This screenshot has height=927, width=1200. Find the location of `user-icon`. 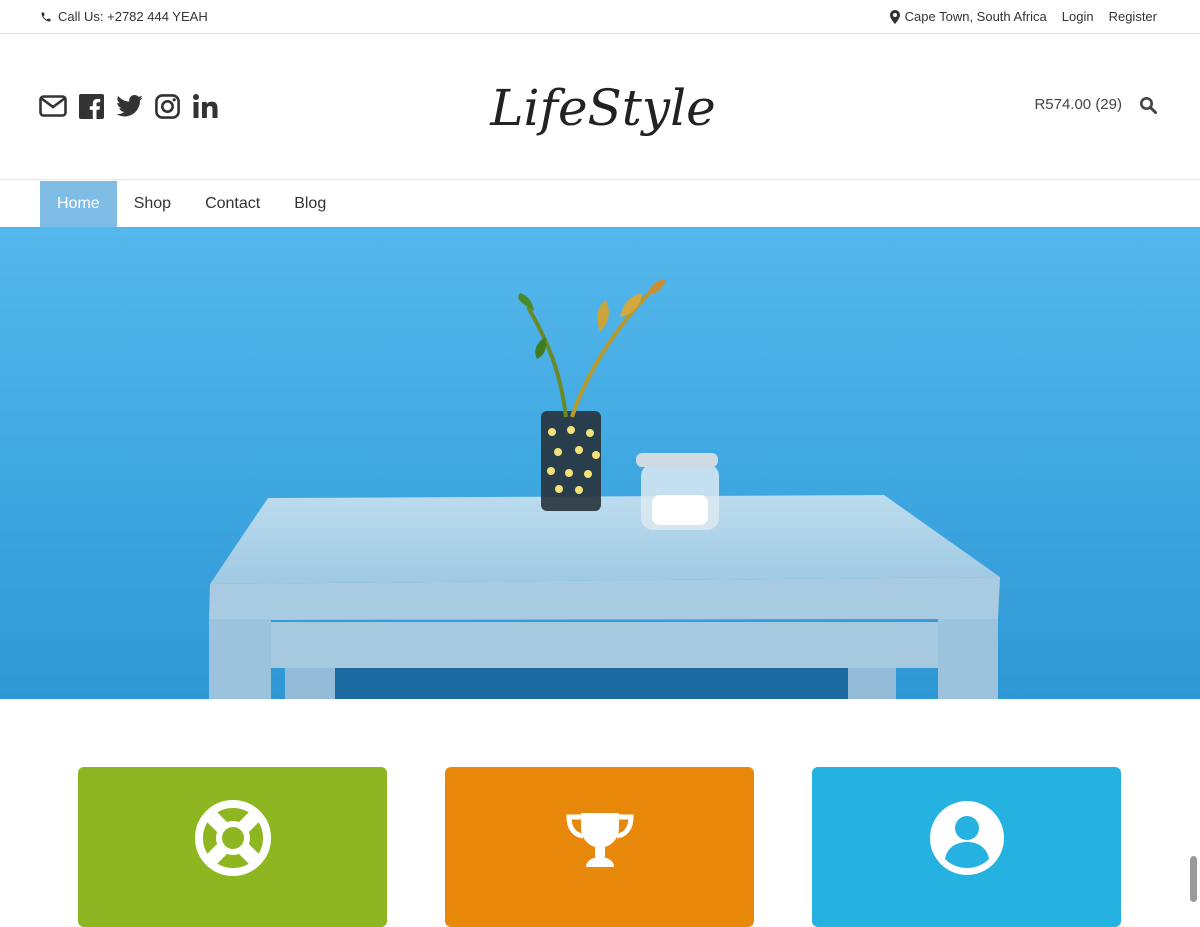

user-icon is located at coordinates (967, 838).